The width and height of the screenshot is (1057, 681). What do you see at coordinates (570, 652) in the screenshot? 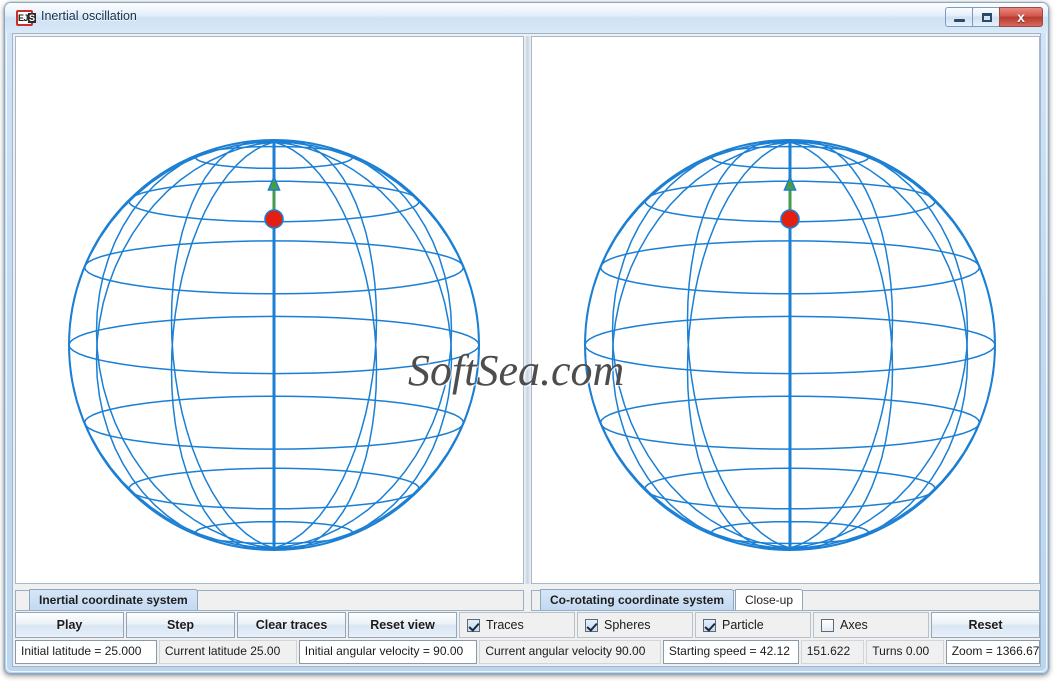
I see `current-angular-velocity-readout: Current angular velocity 90.00` at bounding box center [570, 652].